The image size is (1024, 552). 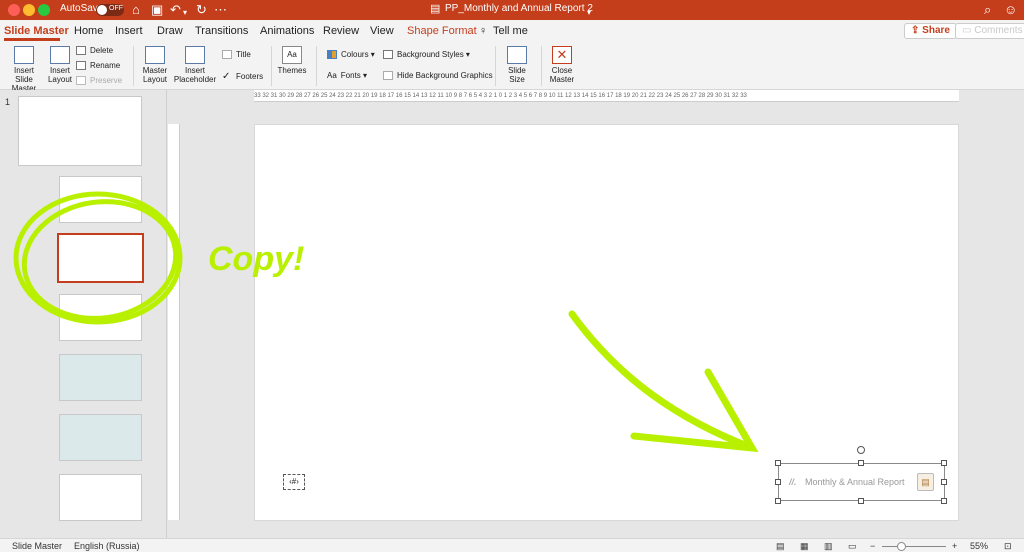 I want to click on zoom-slider-knob, so click(x=901, y=546).